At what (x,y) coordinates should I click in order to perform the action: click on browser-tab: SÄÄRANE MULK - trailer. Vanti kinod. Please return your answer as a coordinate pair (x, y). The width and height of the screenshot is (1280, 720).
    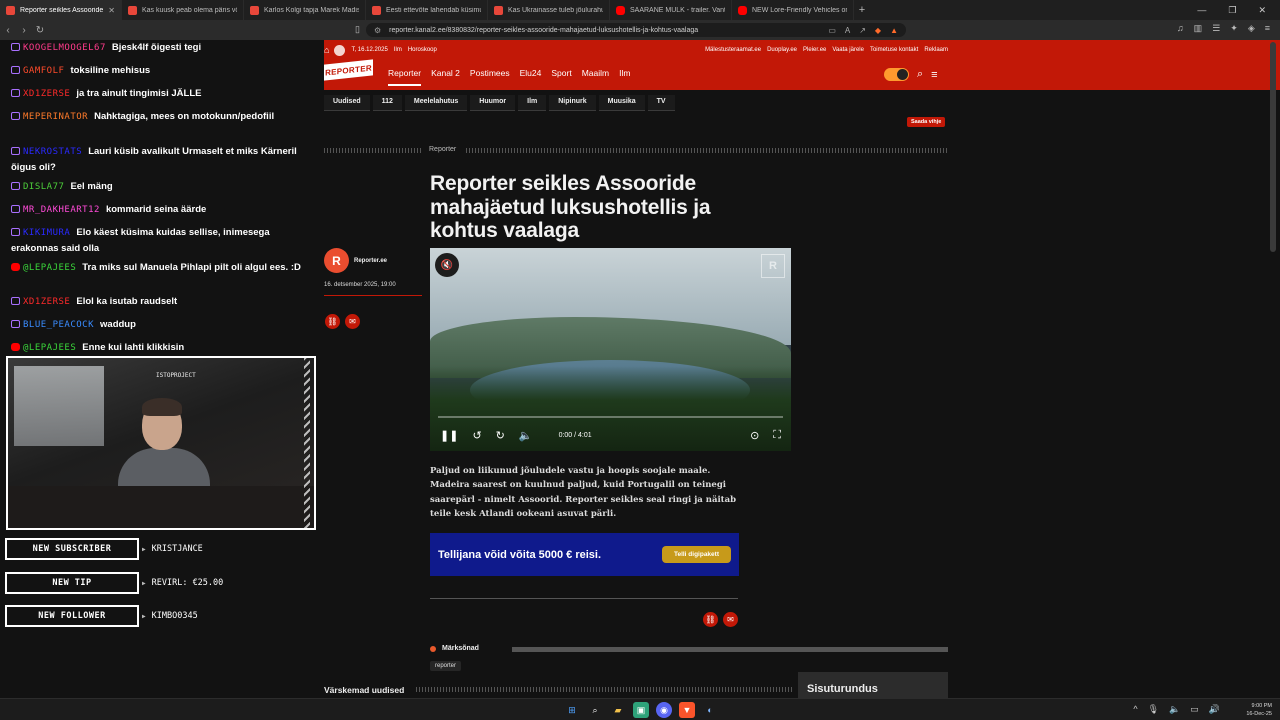
    Looking at the image, I should click on (671, 10).